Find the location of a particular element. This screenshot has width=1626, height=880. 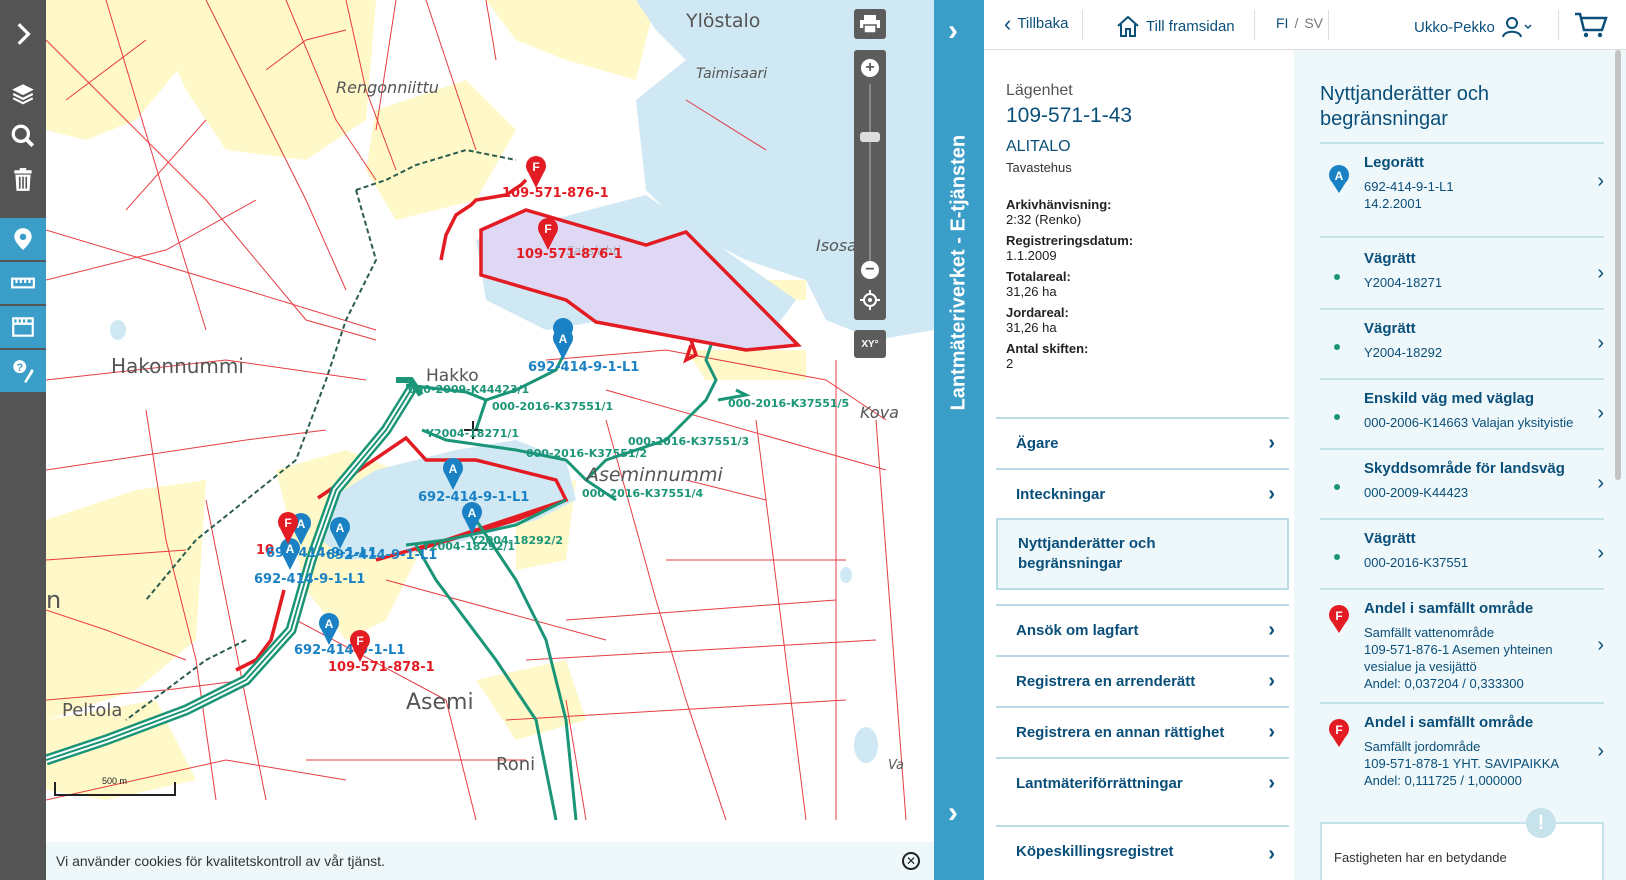

rights-sub: 000-2009-K44423 is located at coordinates (1416, 492).